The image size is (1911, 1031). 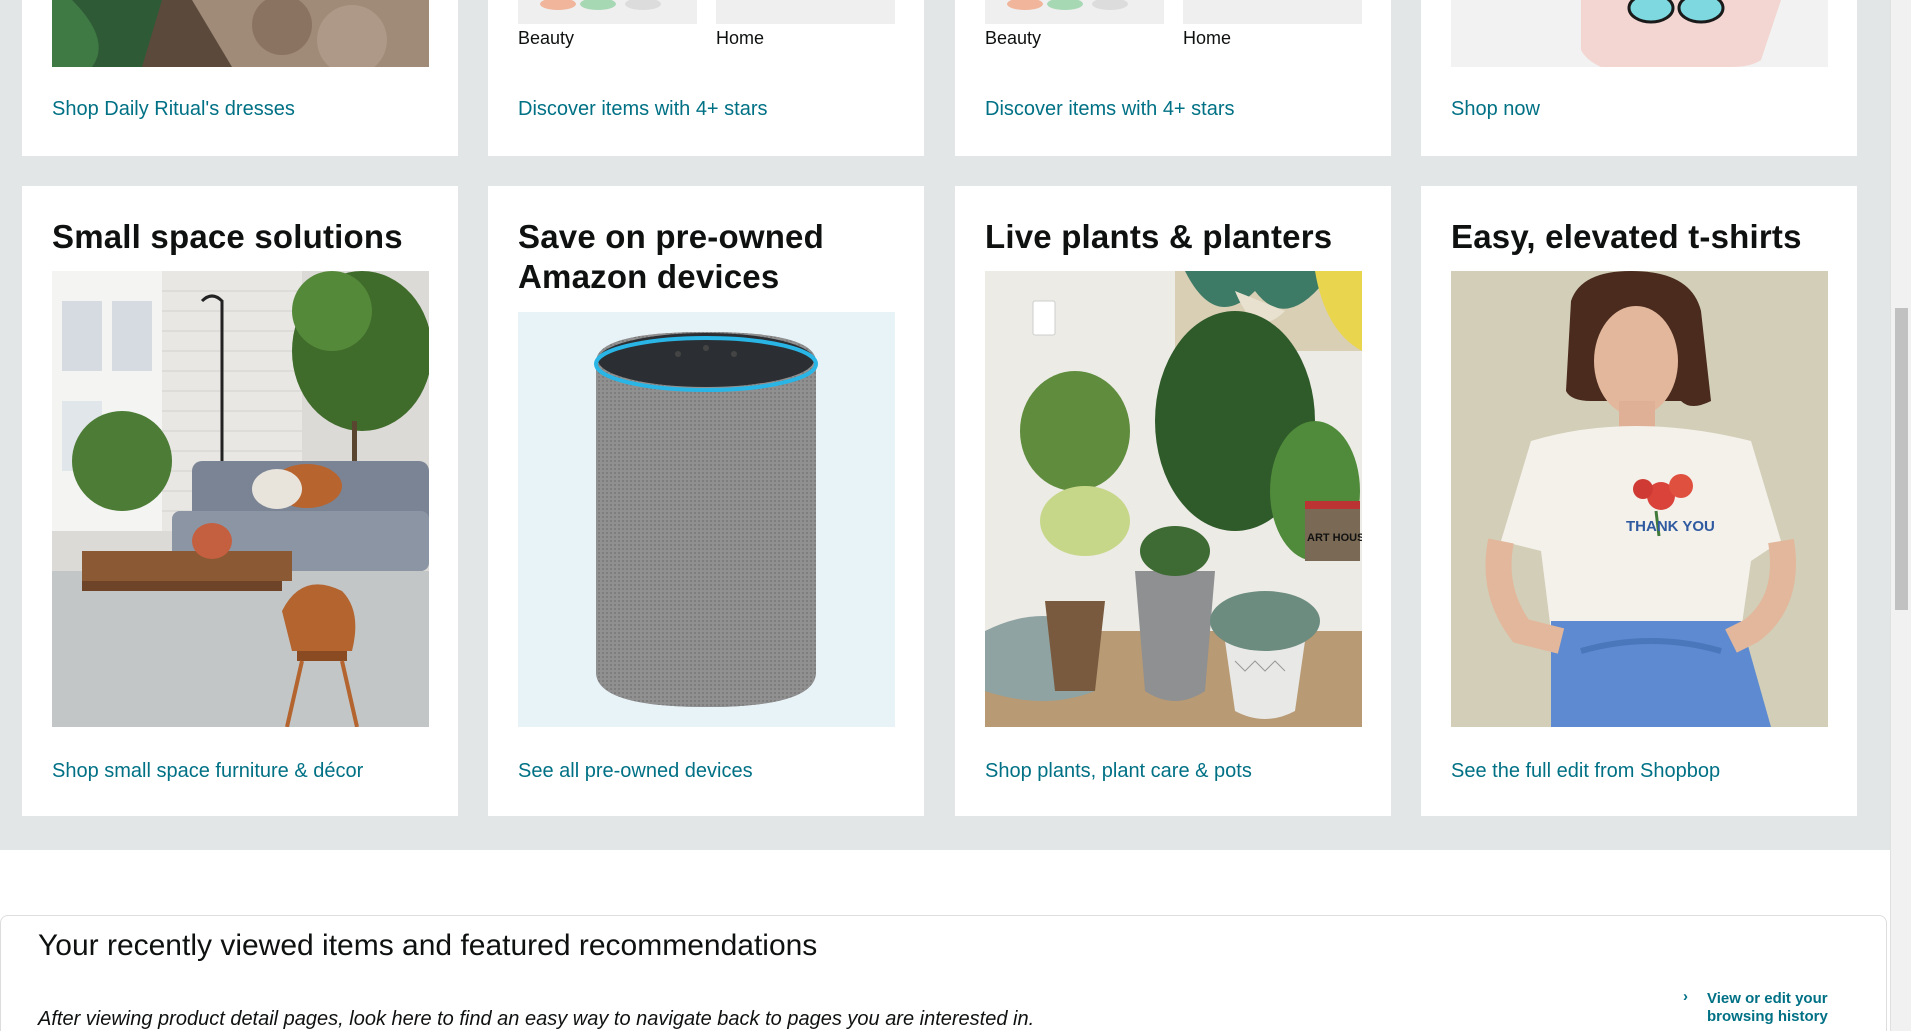 I want to click on tshirt-model-image: THANK YOU, so click(x=1639, y=499).